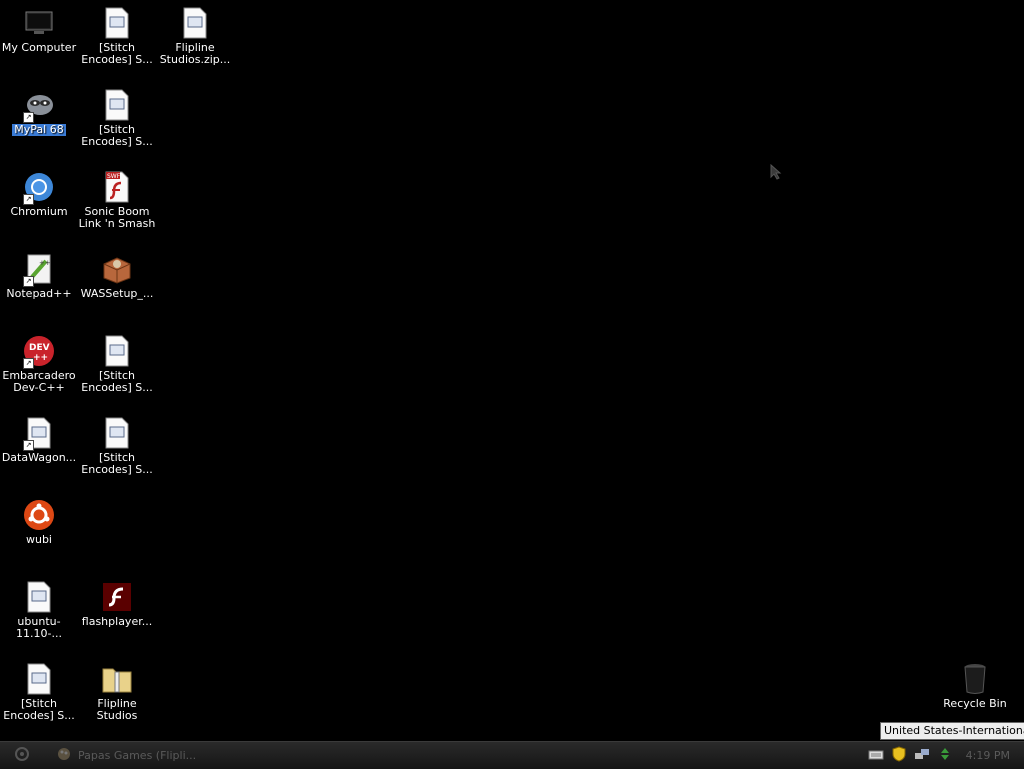 This screenshot has height=769, width=1024. I want to click on clock: 4:19 PM, so click(988, 755).